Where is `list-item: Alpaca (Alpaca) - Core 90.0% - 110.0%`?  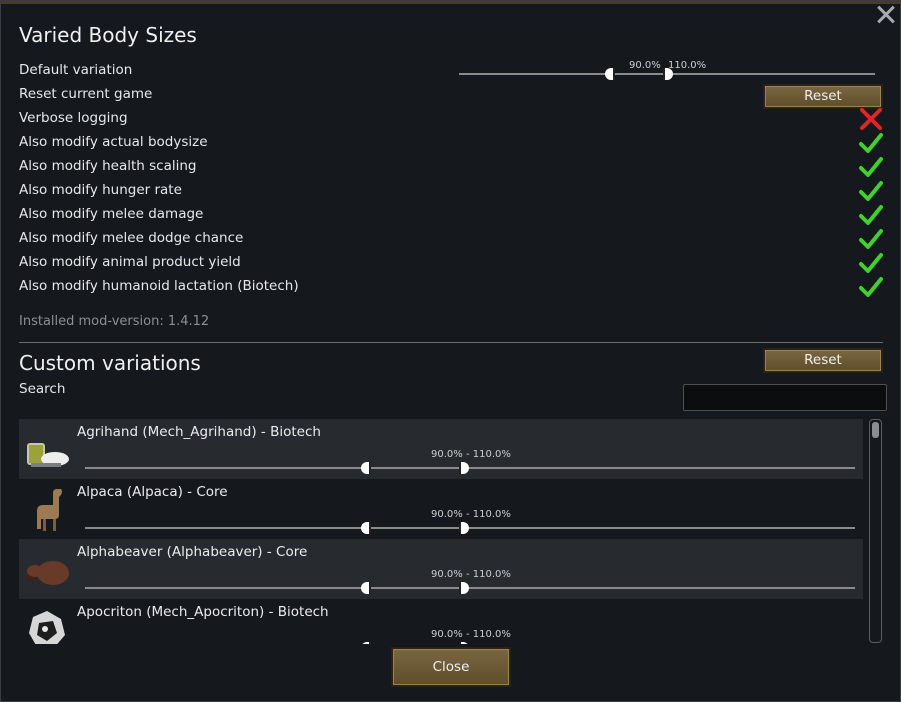 list-item: Alpaca (Alpaca) - Core 90.0% - 110.0% is located at coordinates (441, 509).